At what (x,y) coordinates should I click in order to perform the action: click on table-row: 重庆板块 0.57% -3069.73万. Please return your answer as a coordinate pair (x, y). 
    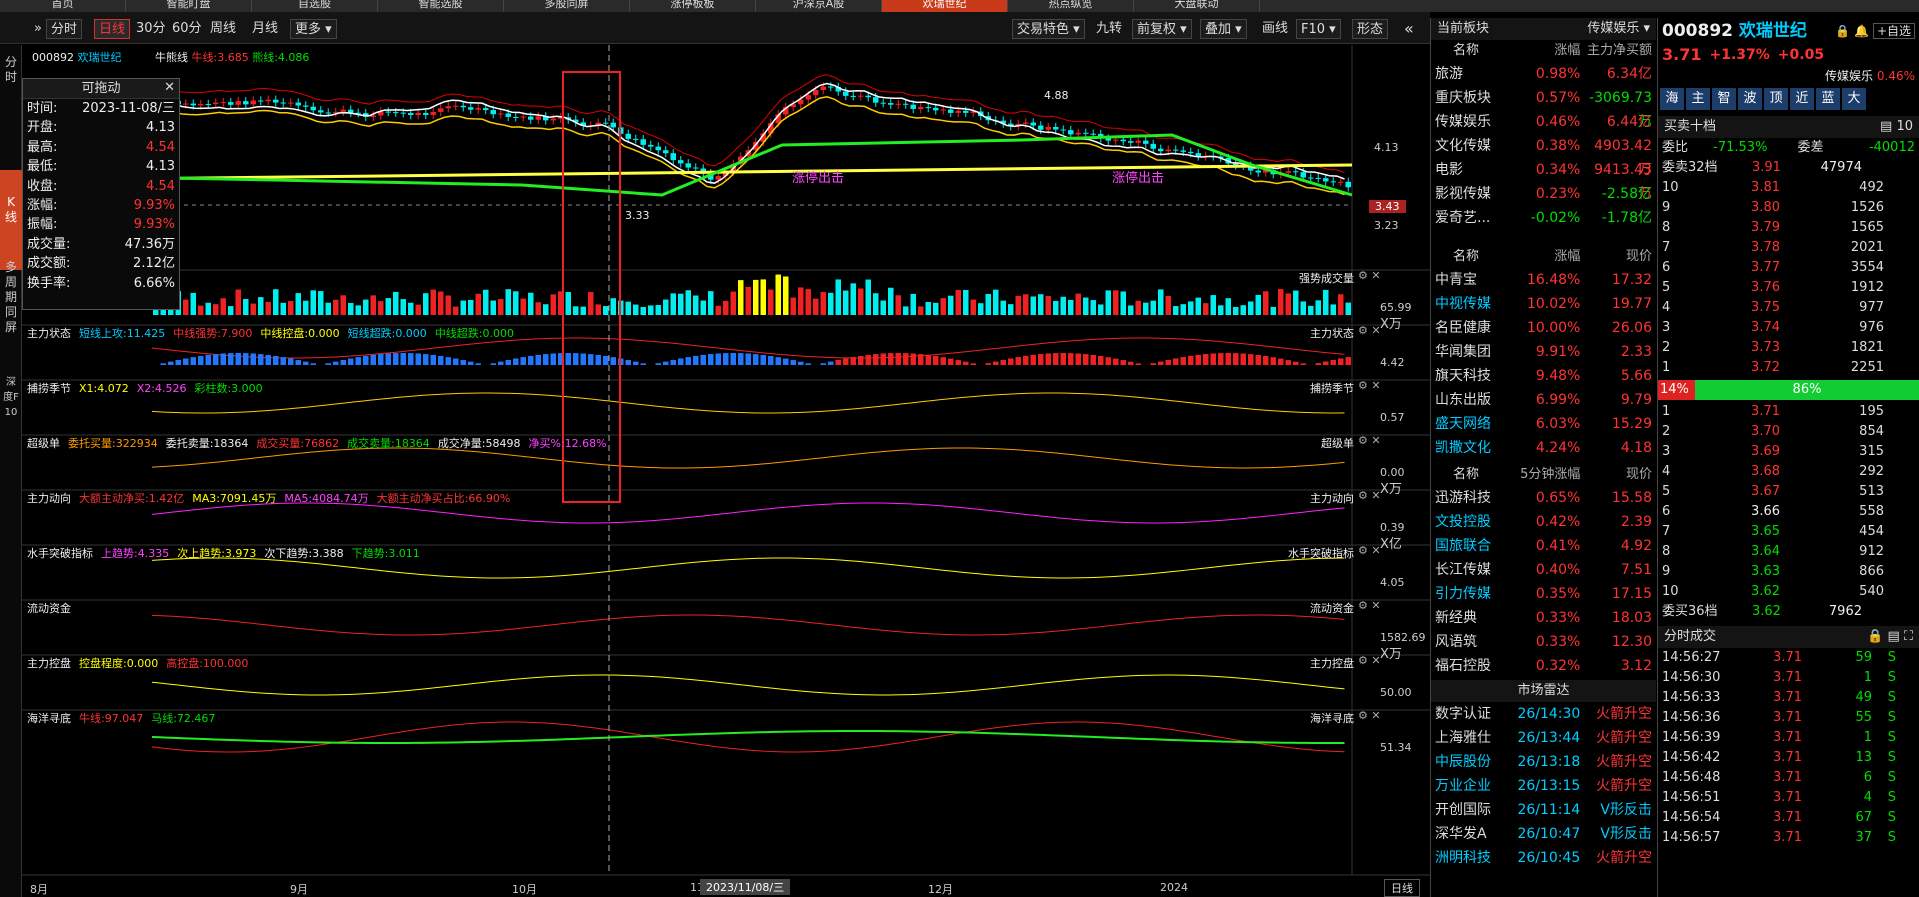
    Looking at the image, I should click on (1543, 108).